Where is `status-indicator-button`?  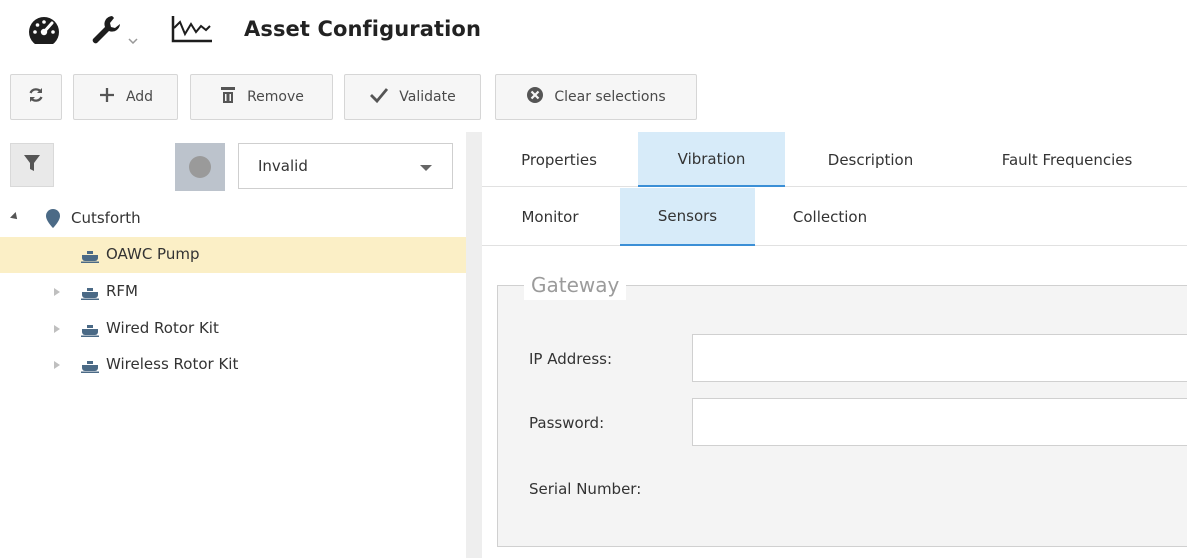
status-indicator-button is located at coordinates (200, 167).